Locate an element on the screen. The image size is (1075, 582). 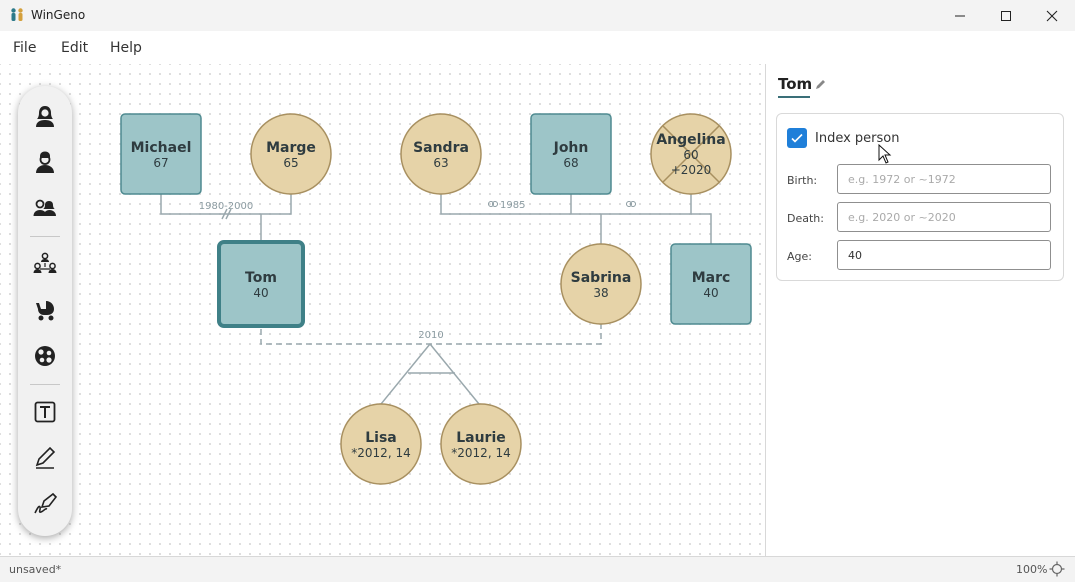
person-sandra: Sandra 63 is located at coordinates (441, 154).